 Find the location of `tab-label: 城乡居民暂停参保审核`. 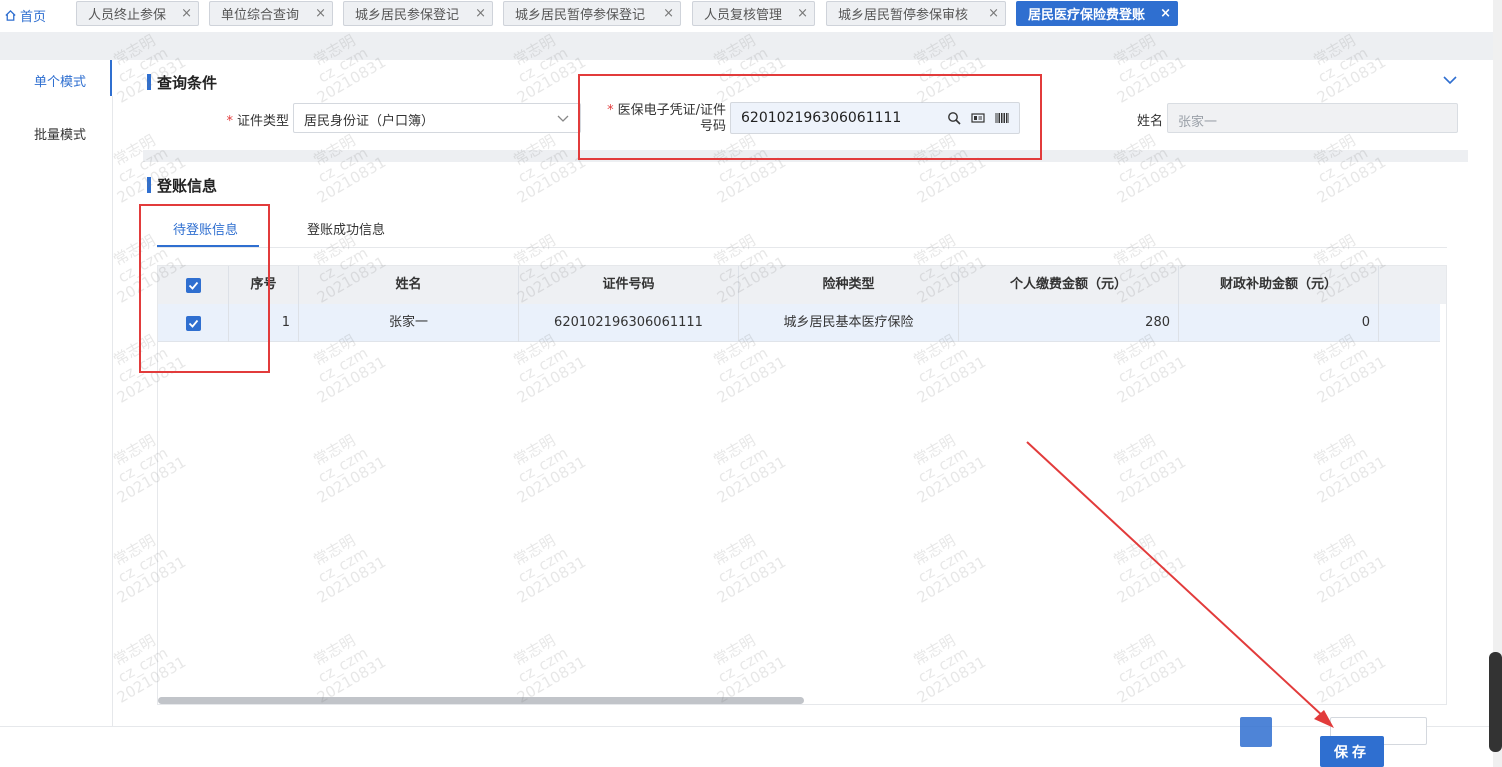

tab-label: 城乡居民暂停参保审核 is located at coordinates (903, 15).